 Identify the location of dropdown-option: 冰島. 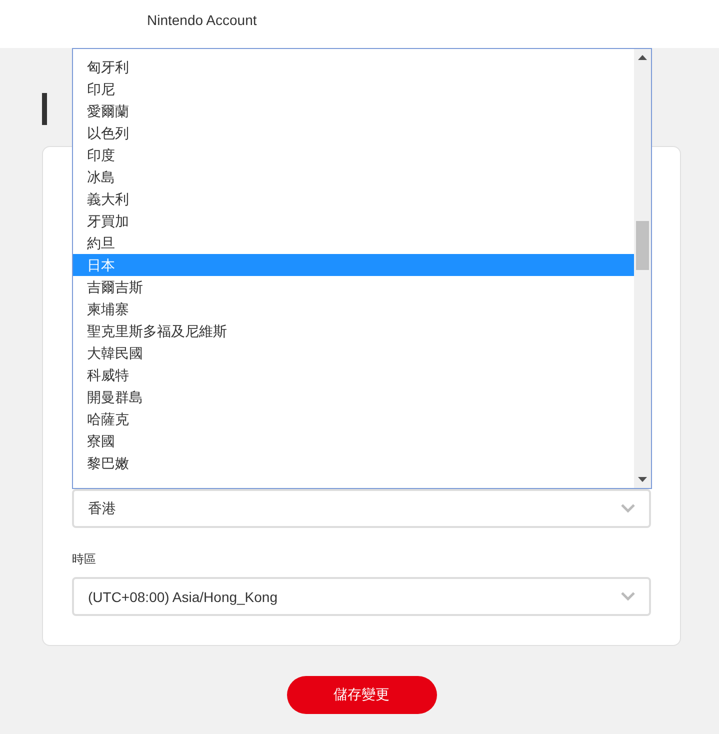
(353, 177).